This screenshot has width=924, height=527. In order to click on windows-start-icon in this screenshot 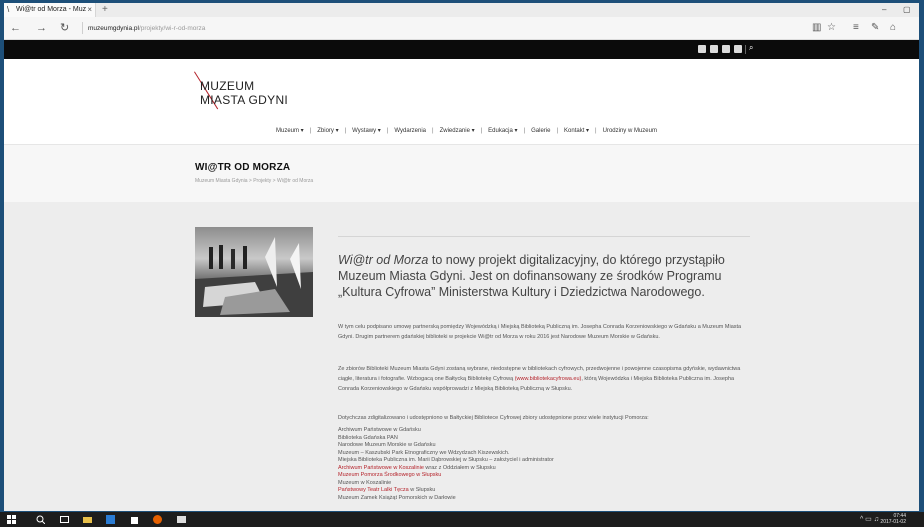, I will do `click(11, 519)`.